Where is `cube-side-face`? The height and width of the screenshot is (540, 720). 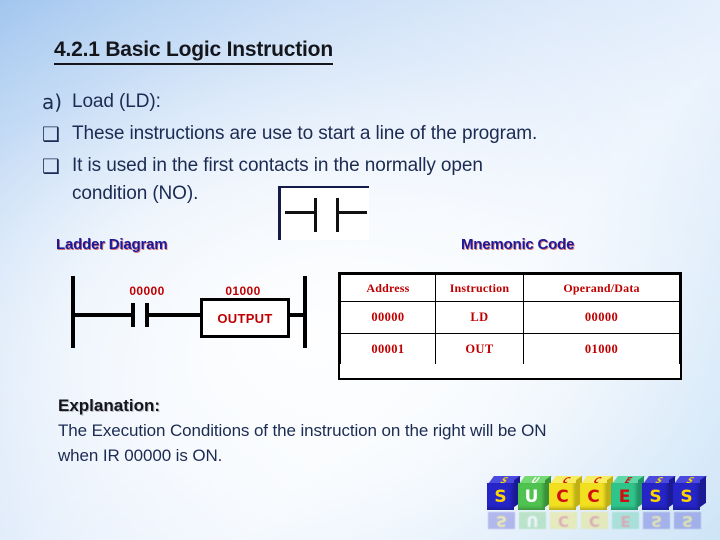
cube-side-face is located at coordinates (703, 491).